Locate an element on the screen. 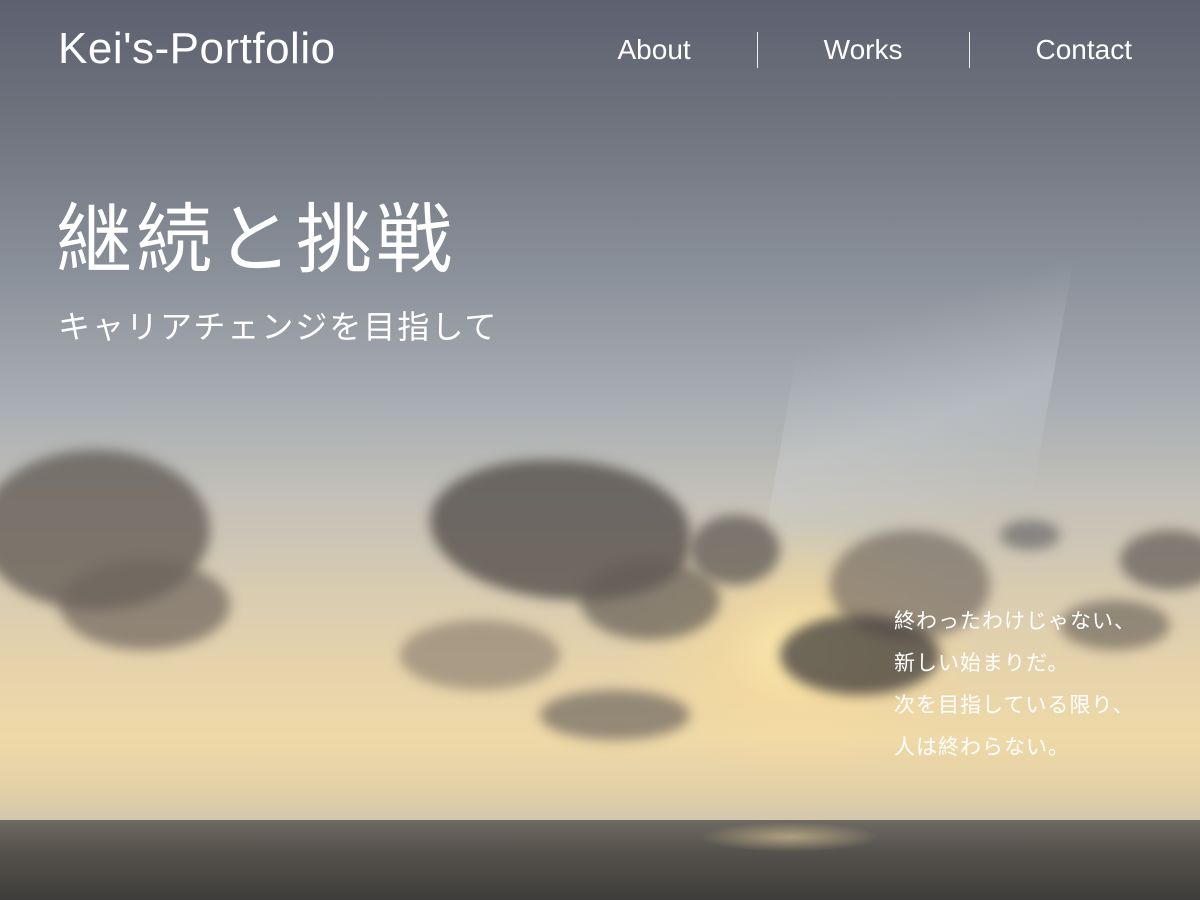 This screenshot has height=900, width=1200. nav-works: Works is located at coordinates (863, 50).